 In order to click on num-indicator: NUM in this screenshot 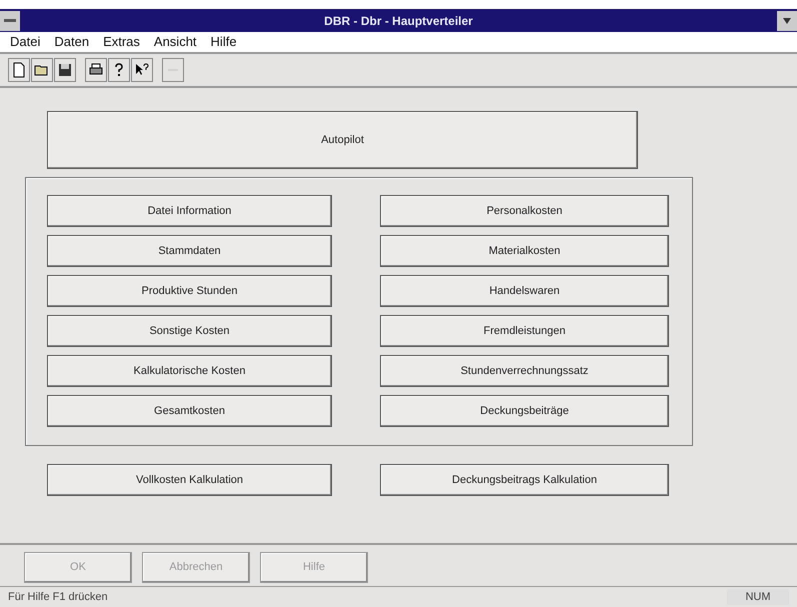, I will do `click(758, 597)`.